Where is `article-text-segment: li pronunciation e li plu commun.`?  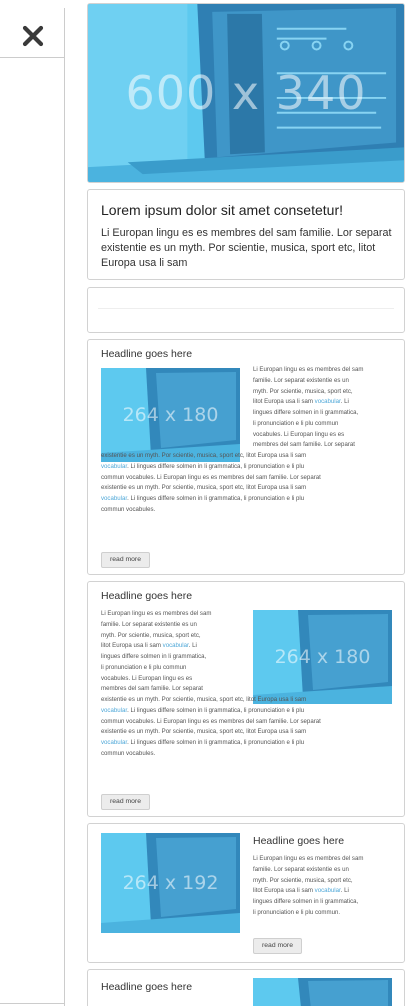
article-text-segment: li pronunciation e li plu commun. is located at coordinates (297, 912).